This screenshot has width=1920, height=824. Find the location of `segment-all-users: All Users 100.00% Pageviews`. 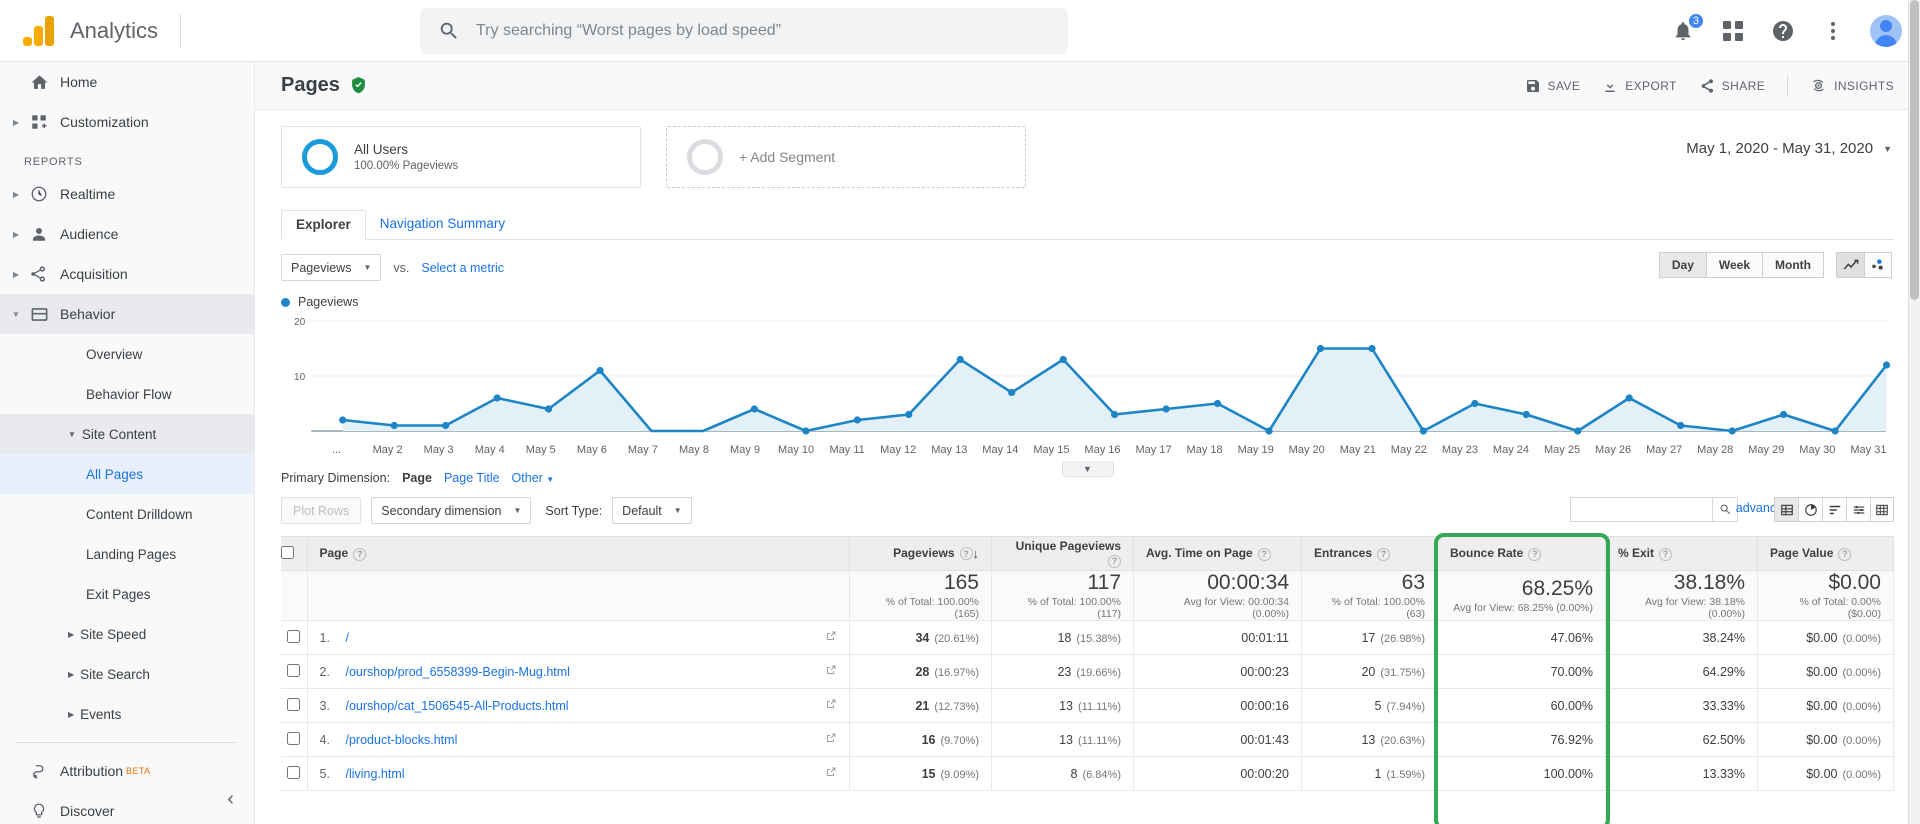

segment-all-users: All Users 100.00% Pageviews is located at coordinates (461, 157).